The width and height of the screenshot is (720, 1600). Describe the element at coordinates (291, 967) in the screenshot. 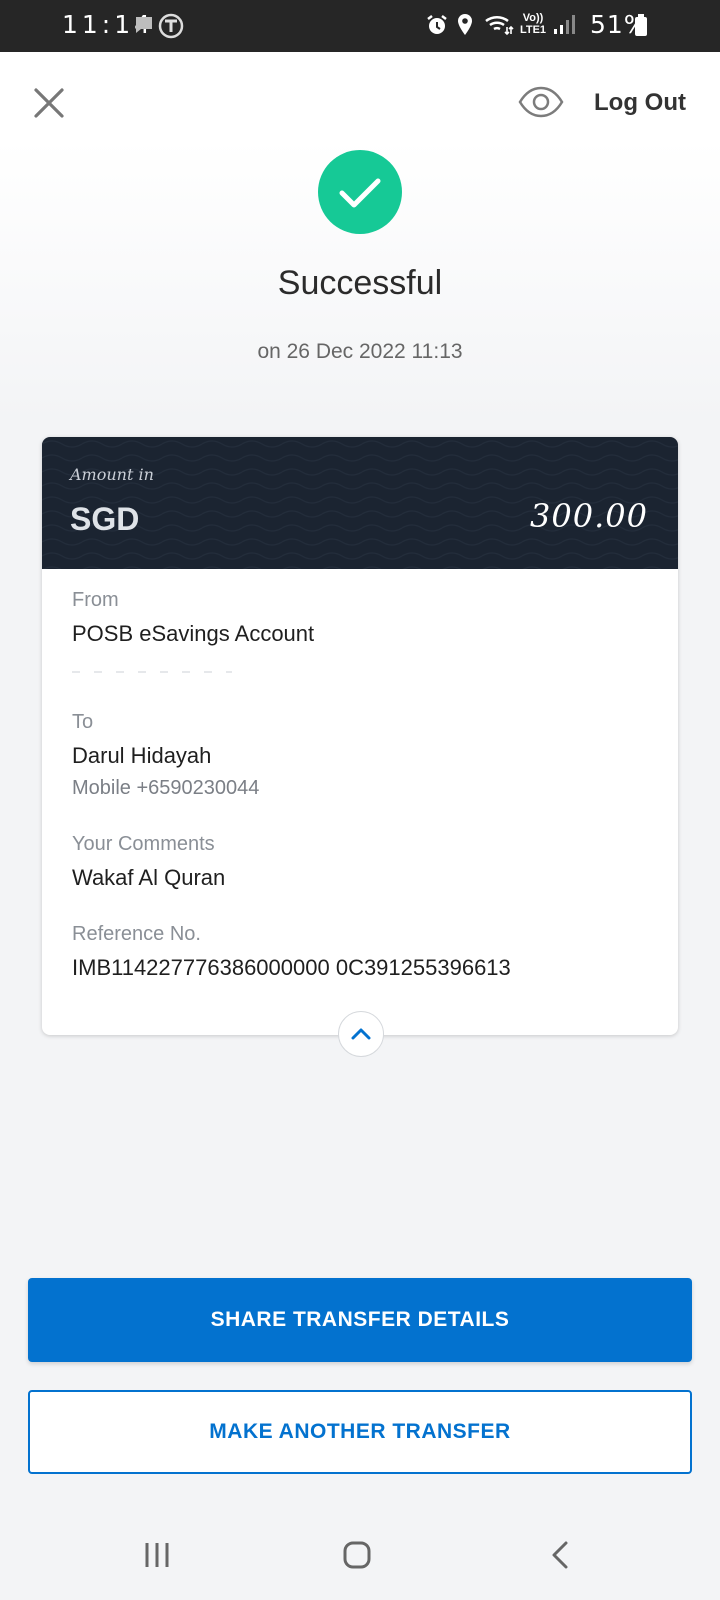

I see `reference-number: IMB114227776386000000 0C391255396613` at that location.